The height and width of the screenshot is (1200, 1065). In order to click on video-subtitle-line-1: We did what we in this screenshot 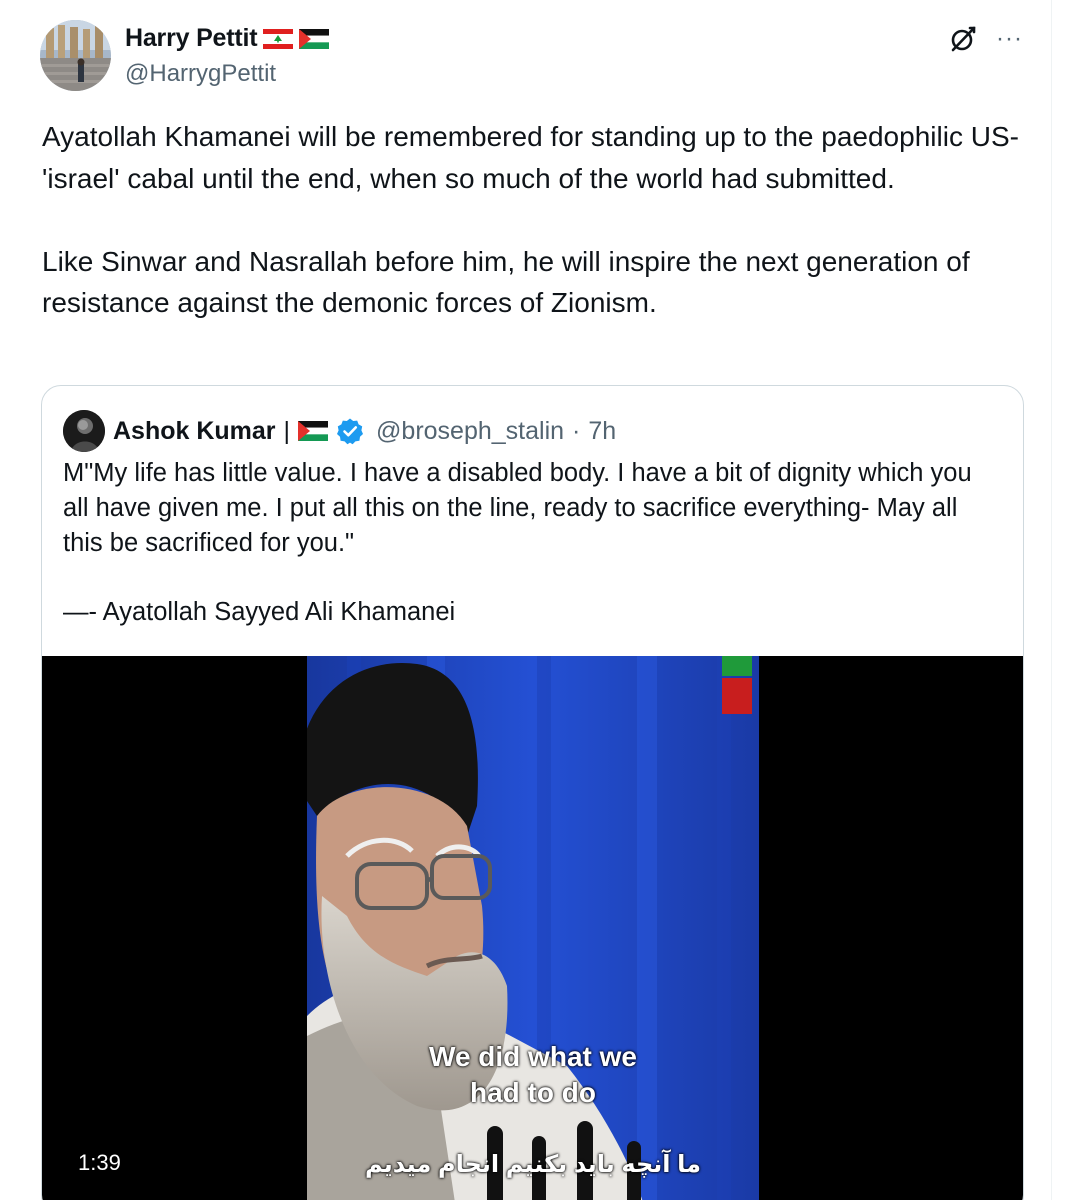, I will do `click(533, 1056)`.